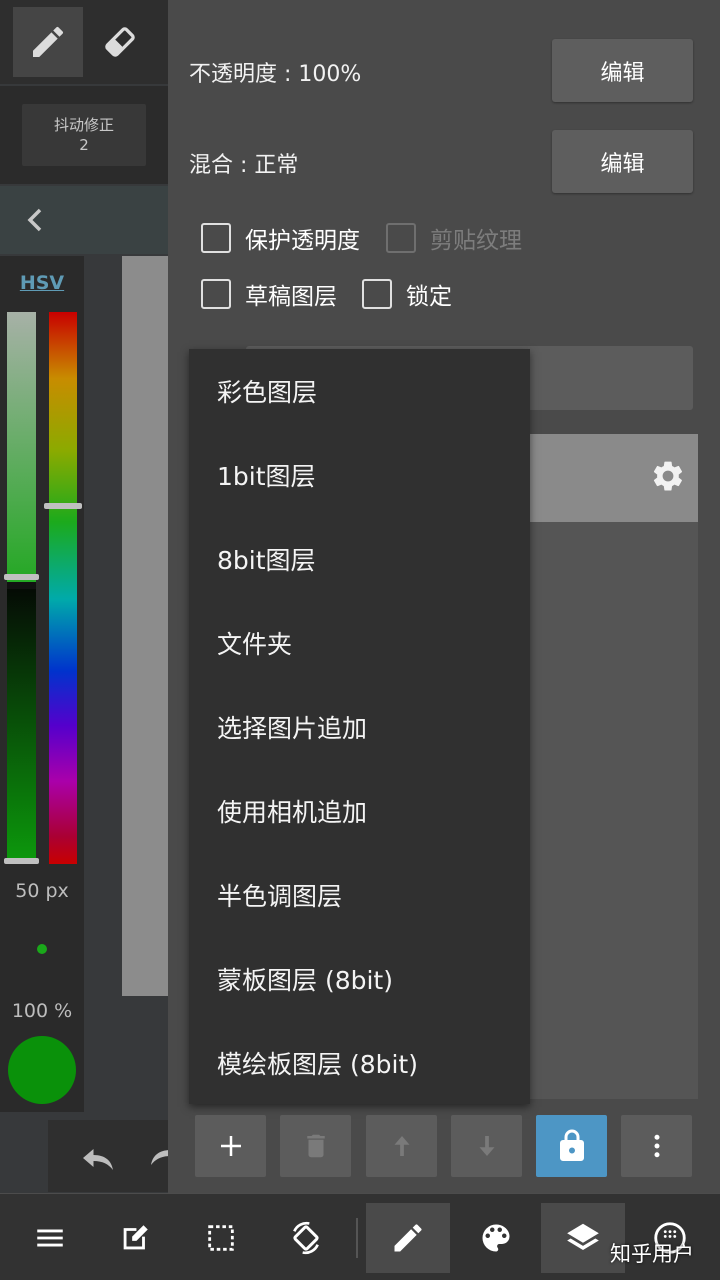  Describe the element at coordinates (42, 283) in the screenshot. I see `color-mode-link: HSV` at that location.